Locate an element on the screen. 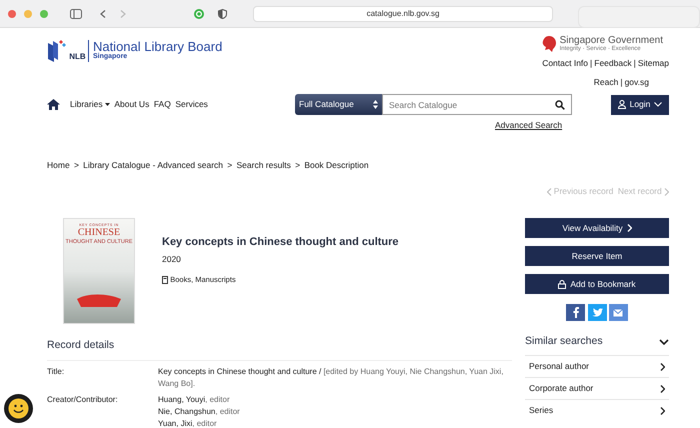  envelope-icon is located at coordinates (618, 312).